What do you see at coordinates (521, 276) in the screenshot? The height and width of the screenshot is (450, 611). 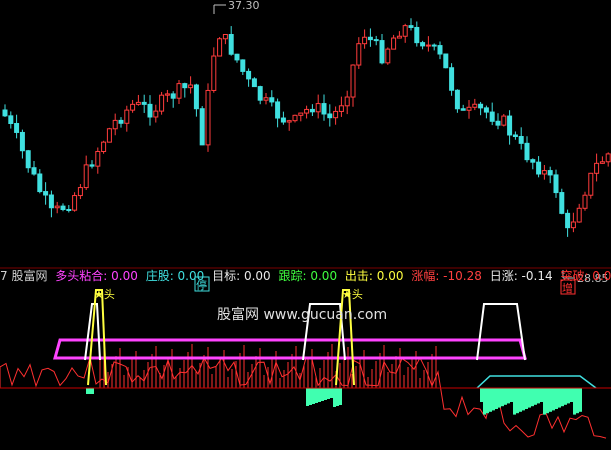 I see `indicator-rizhang: 日涨: -0.14` at bounding box center [521, 276].